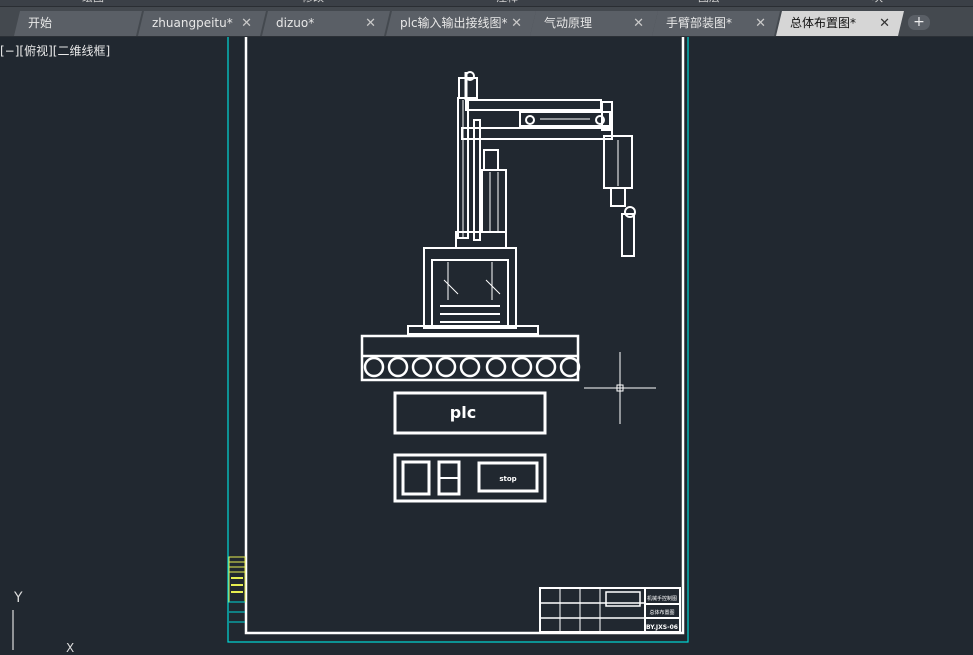  What do you see at coordinates (507, 479) in the screenshot?
I see `stop-button-label: stop` at bounding box center [507, 479].